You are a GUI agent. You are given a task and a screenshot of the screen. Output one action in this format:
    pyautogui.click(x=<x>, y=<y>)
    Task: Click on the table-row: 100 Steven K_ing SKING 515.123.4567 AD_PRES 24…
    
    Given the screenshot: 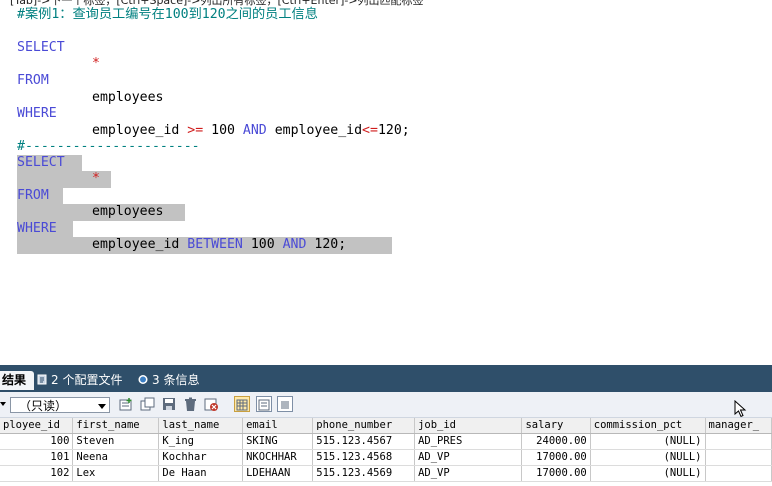 What is the action you would take?
    pyautogui.click(x=386, y=441)
    